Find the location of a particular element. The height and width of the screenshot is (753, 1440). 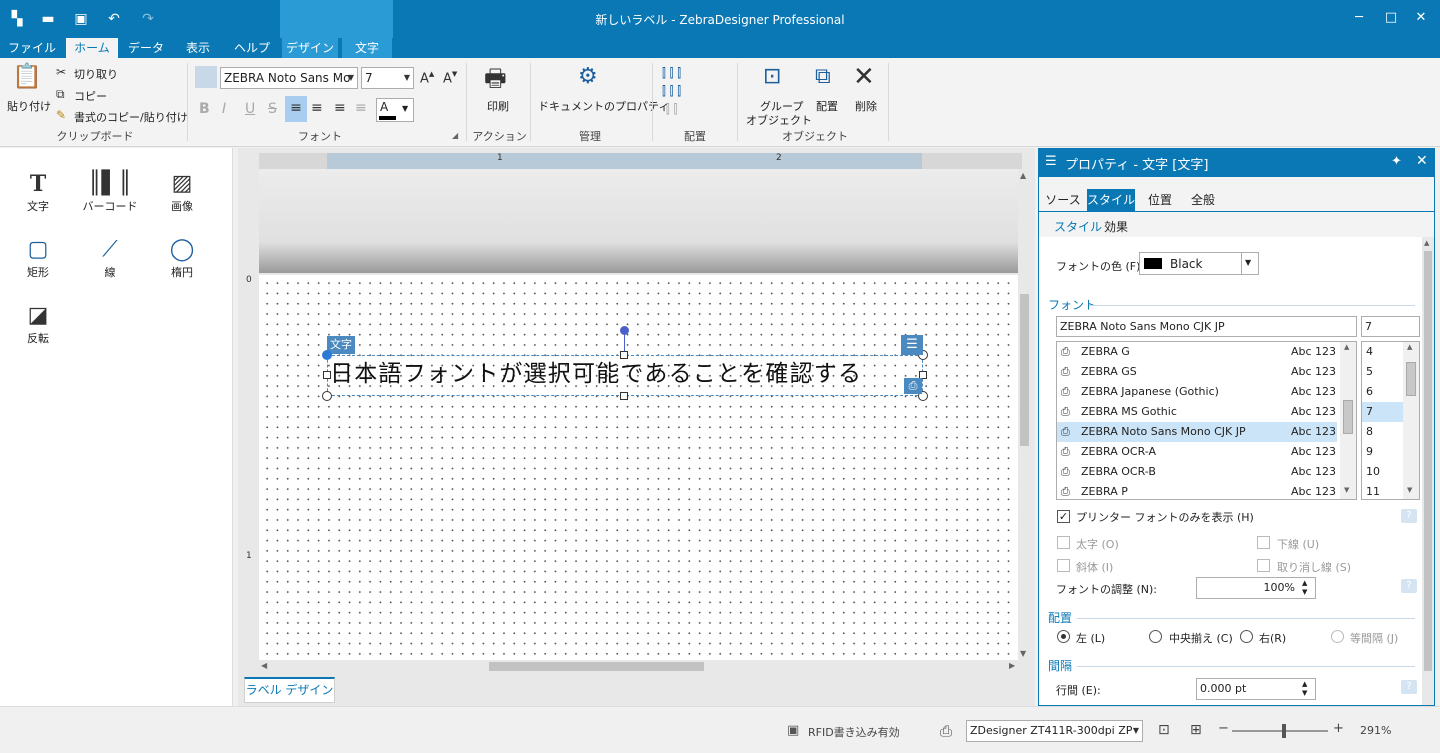

spin-icon: ▲ ▼ is located at coordinates (1304, 588).